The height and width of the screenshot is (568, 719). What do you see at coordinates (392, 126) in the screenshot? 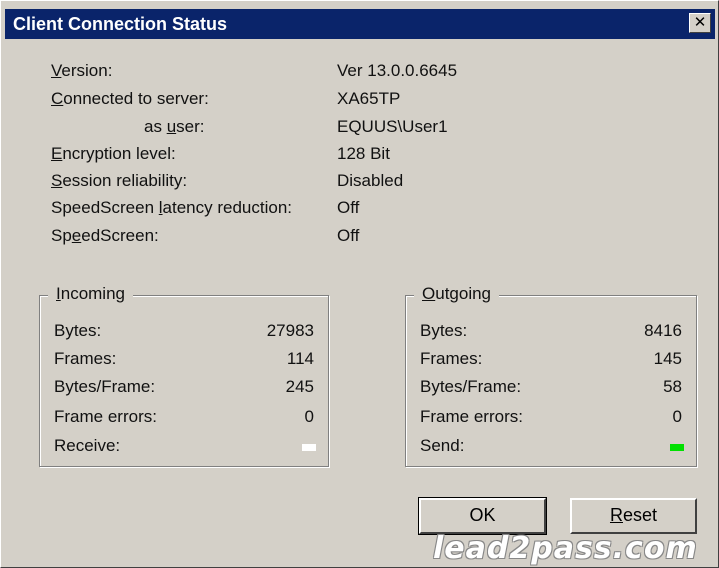
I see `user-value: EQUUS\User1` at bounding box center [392, 126].